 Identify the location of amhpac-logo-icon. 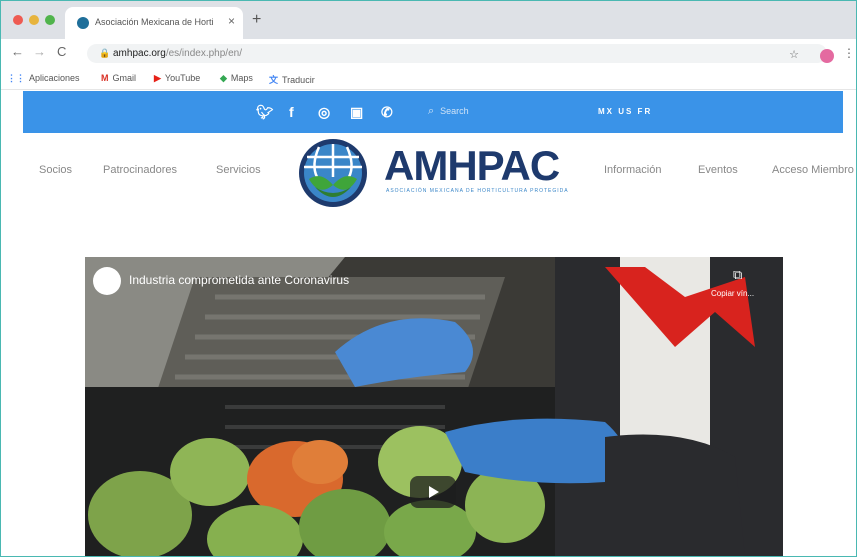
(333, 173).